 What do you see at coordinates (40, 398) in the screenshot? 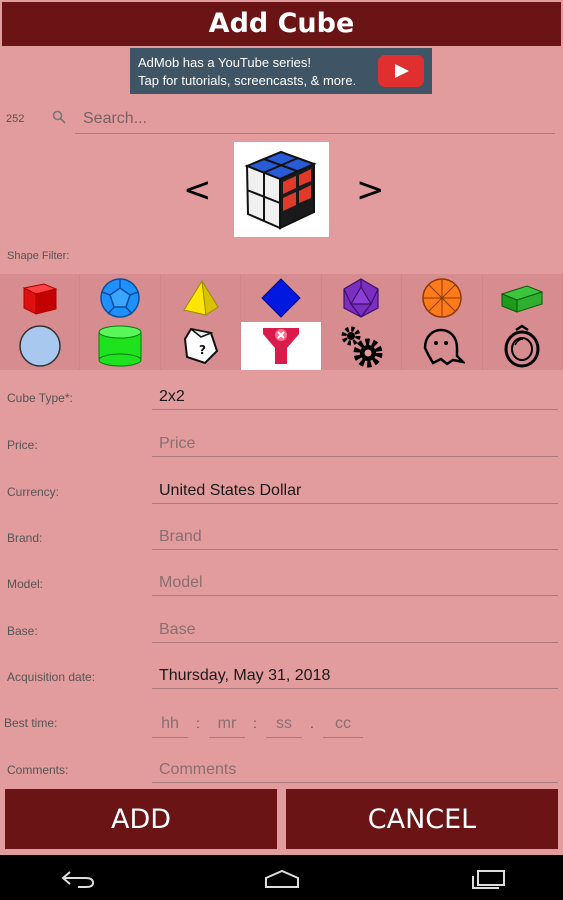
I see `cube-type-label: Cube Type*:` at bounding box center [40, 398].